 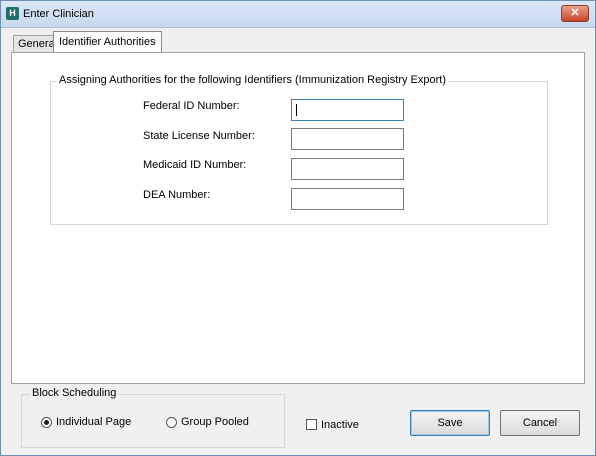 I want to click on dea-number-label: DEA Number:, so click(x=177, y=195).